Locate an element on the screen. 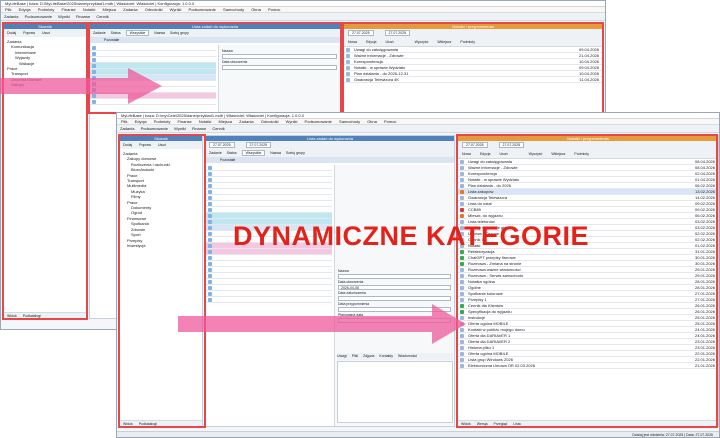  headline: DYNAMICZNE KATEGORIE is located at coordinates (411, 236).